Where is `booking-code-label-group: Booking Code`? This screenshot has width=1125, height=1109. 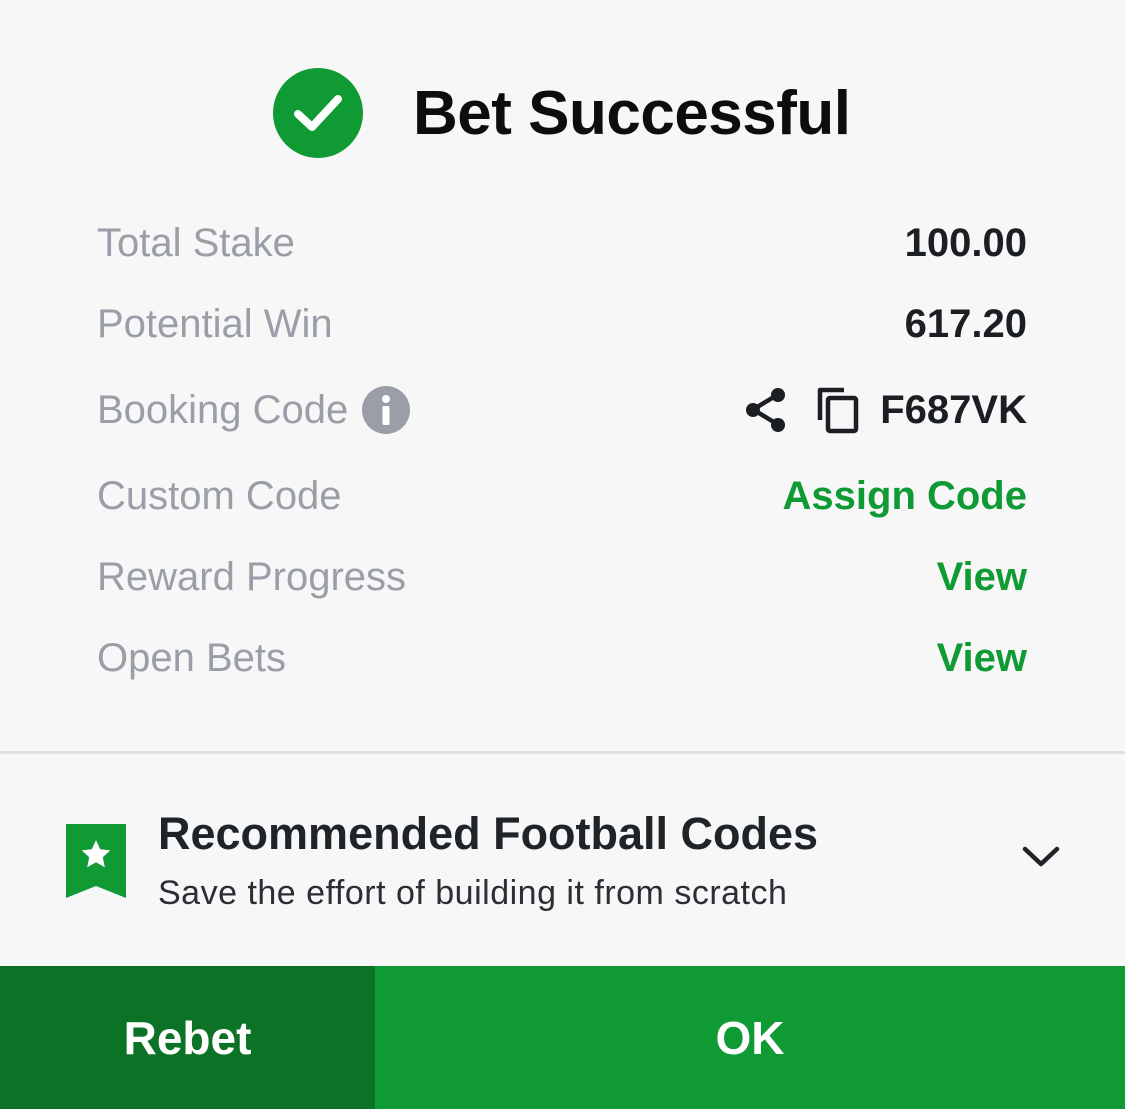 booking-code-label-group: Booking Code is located at coordinates (254, 410).